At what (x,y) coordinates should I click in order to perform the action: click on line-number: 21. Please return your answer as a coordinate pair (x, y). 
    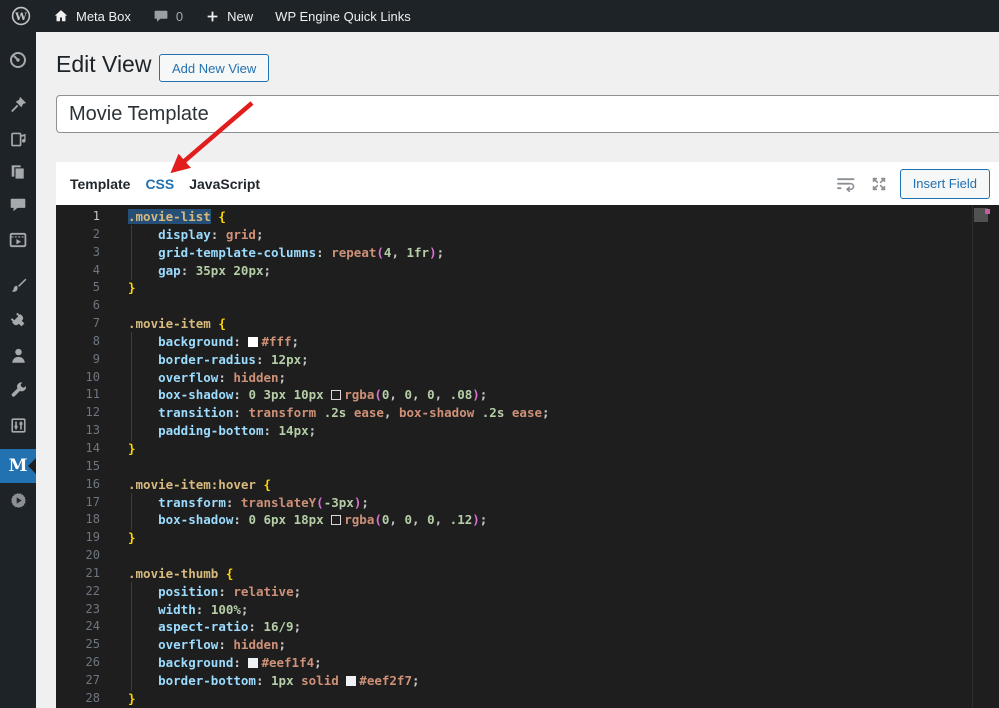
    Looking at the image, I should click on (92, 572).